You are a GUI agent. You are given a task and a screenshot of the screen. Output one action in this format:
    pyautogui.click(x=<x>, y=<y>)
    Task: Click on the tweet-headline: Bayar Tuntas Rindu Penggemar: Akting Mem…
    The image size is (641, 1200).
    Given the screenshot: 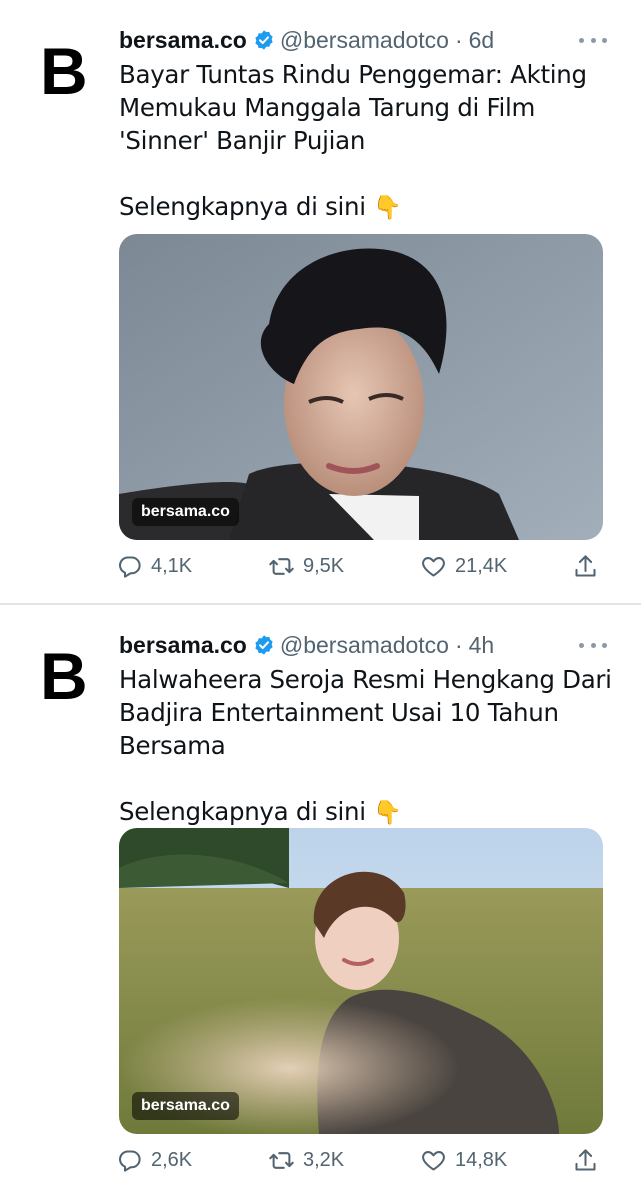 What is the action you would take?
    pyautogui.click(x=353, y=107)
    